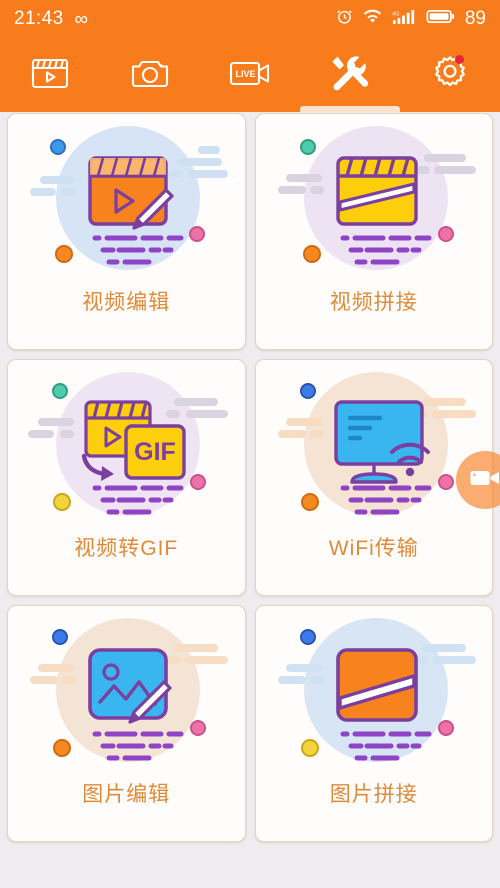 The image size is (500, 888). What do you see at coordinates (459, 59) in the screenshot?
I see `settings-notification-badge` at bounding box center [459, 59].